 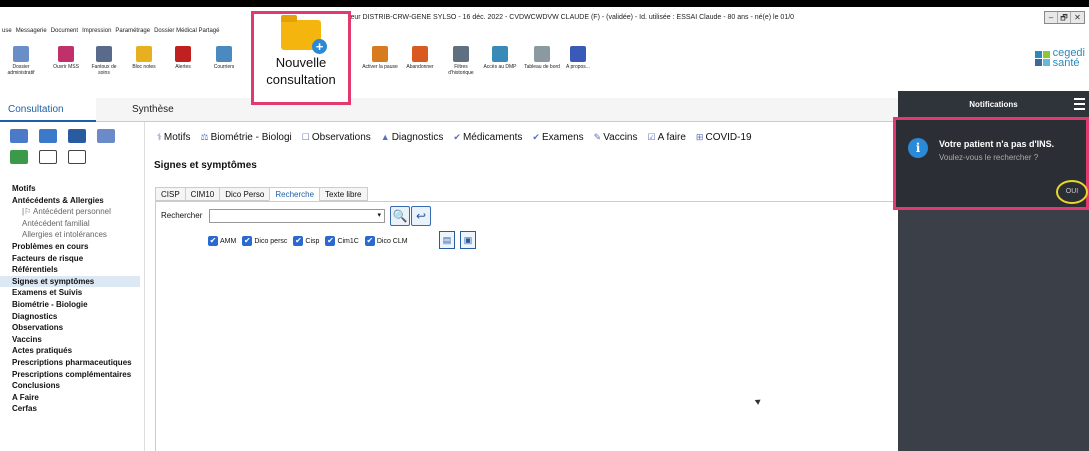 What do you see at coordinates (500, 54) in the screenshot?
I see `dmp-icon` at bounding box center [500, 54].